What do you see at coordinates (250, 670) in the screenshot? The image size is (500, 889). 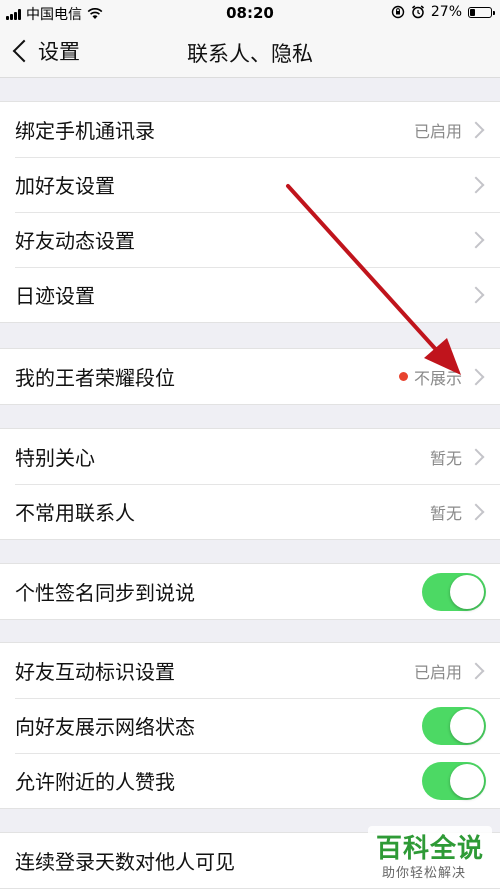 I see `row-interaction-badge-settings: 好友互动标识设置 已启用` at bounding box center [250, 670].